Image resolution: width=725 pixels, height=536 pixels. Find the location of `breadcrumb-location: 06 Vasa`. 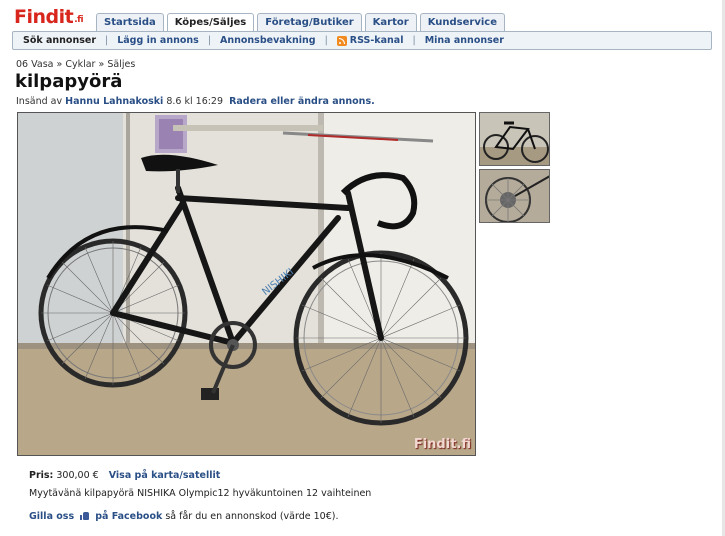

breadcrumb-location: 06 Vasa is located at coordinates (34, 64).